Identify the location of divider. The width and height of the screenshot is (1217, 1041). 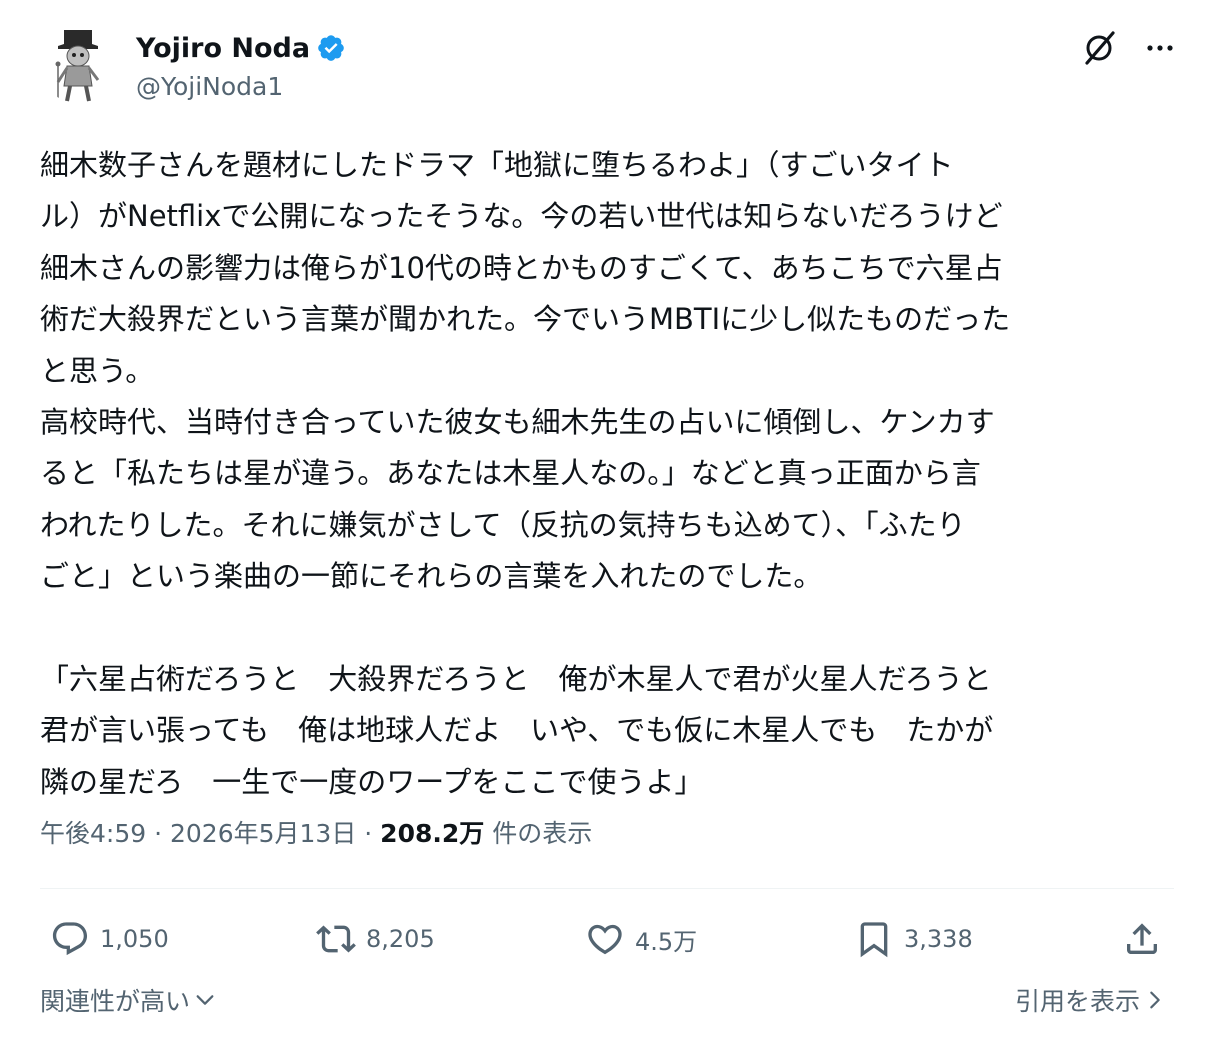
(607, 888).